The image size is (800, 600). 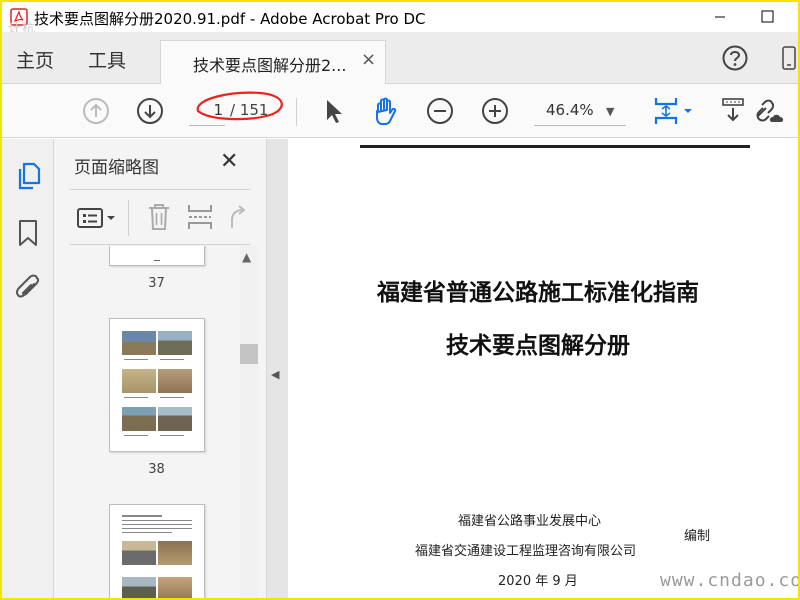 I want to click on minimize-icon, so click(x=720, y=17).